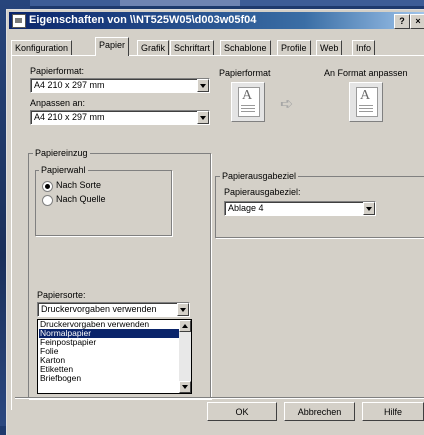 This screenshot has width=424, height=435. I want to click on radio-by-type-label: Nach Sorte, so click(78, 185).